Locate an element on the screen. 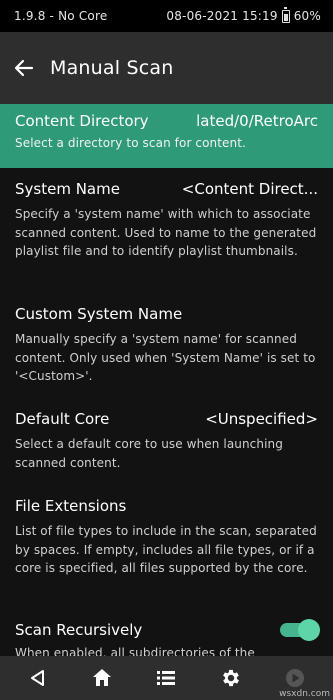 The height and width of the screenshot is (700, 333). bottom-nav-bar: wsxdn.com is located at coordinates (166, 678).